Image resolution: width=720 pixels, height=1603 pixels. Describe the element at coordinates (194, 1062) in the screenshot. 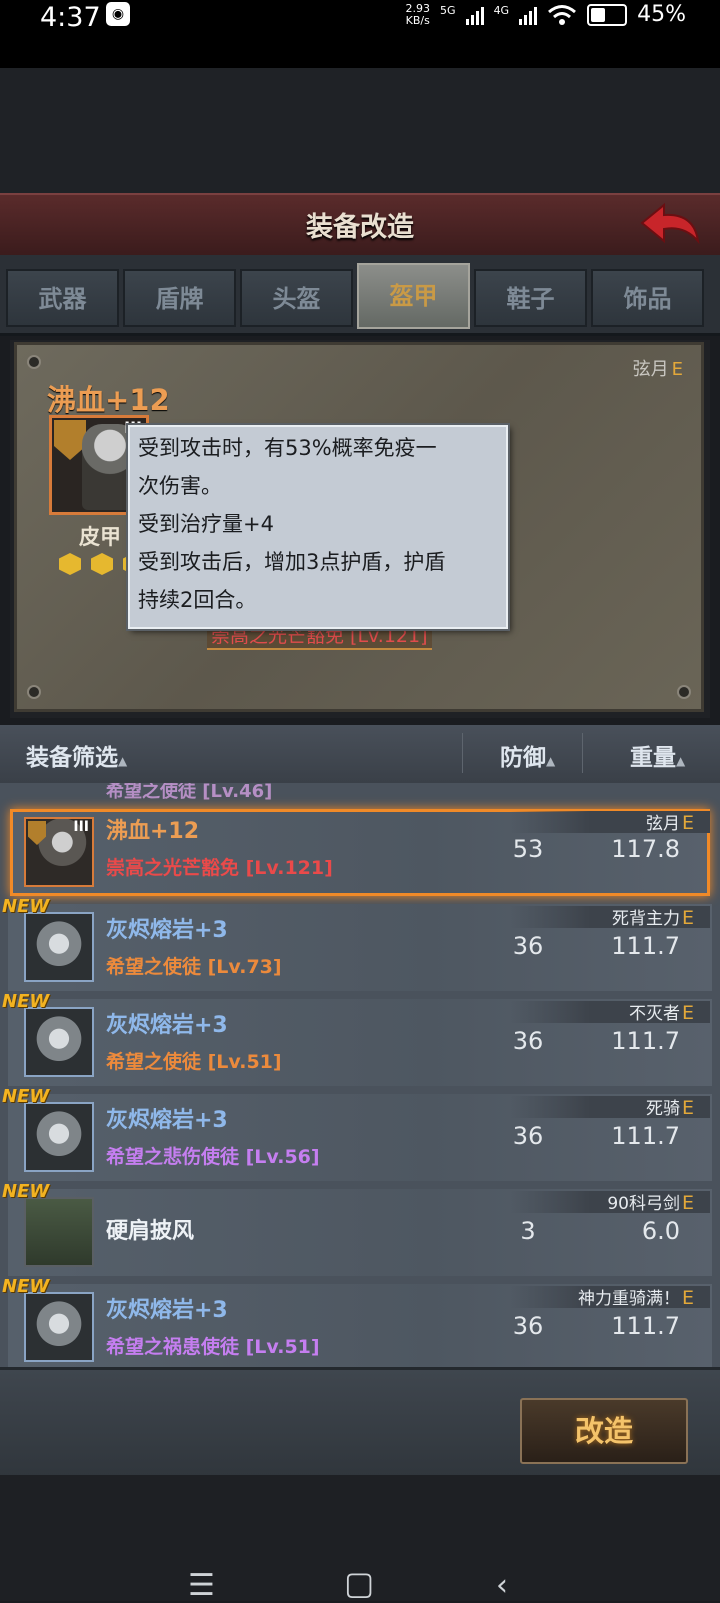

I see `item-series: 希望之使徒 [Lv.51]` at that location.